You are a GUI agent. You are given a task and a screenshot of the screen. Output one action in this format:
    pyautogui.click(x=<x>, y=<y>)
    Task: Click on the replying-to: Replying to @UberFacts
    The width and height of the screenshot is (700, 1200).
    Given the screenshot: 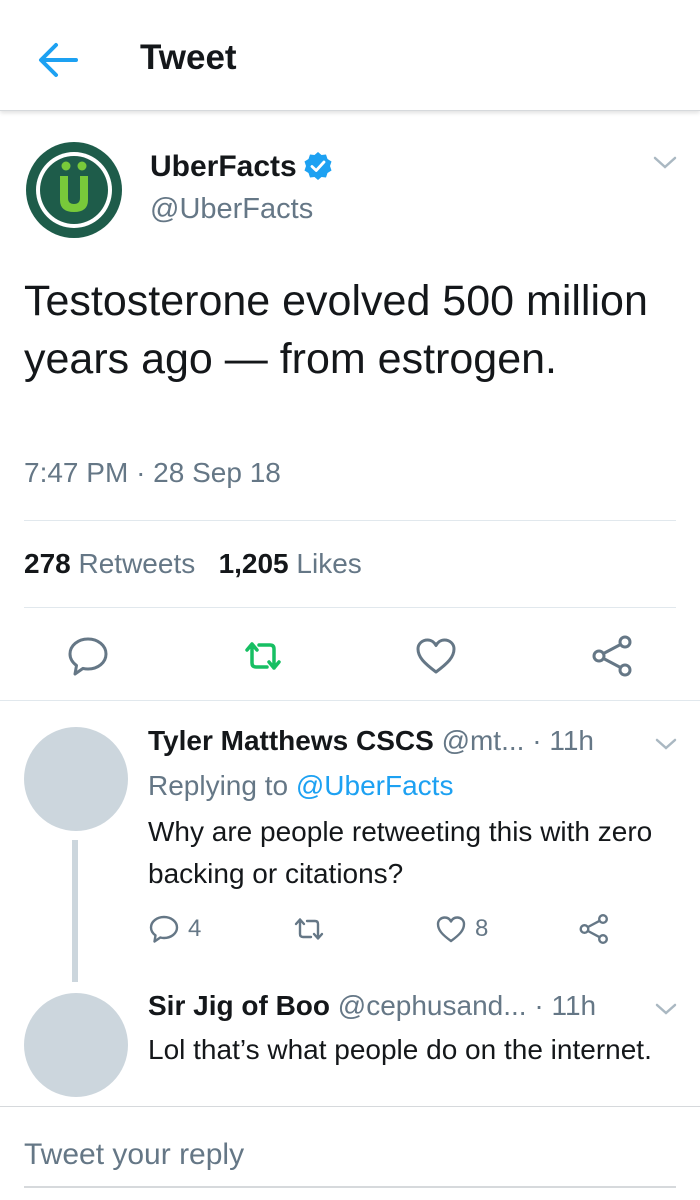 What is the action you would take?
    pyautogui.click(x=300, y=786)
    